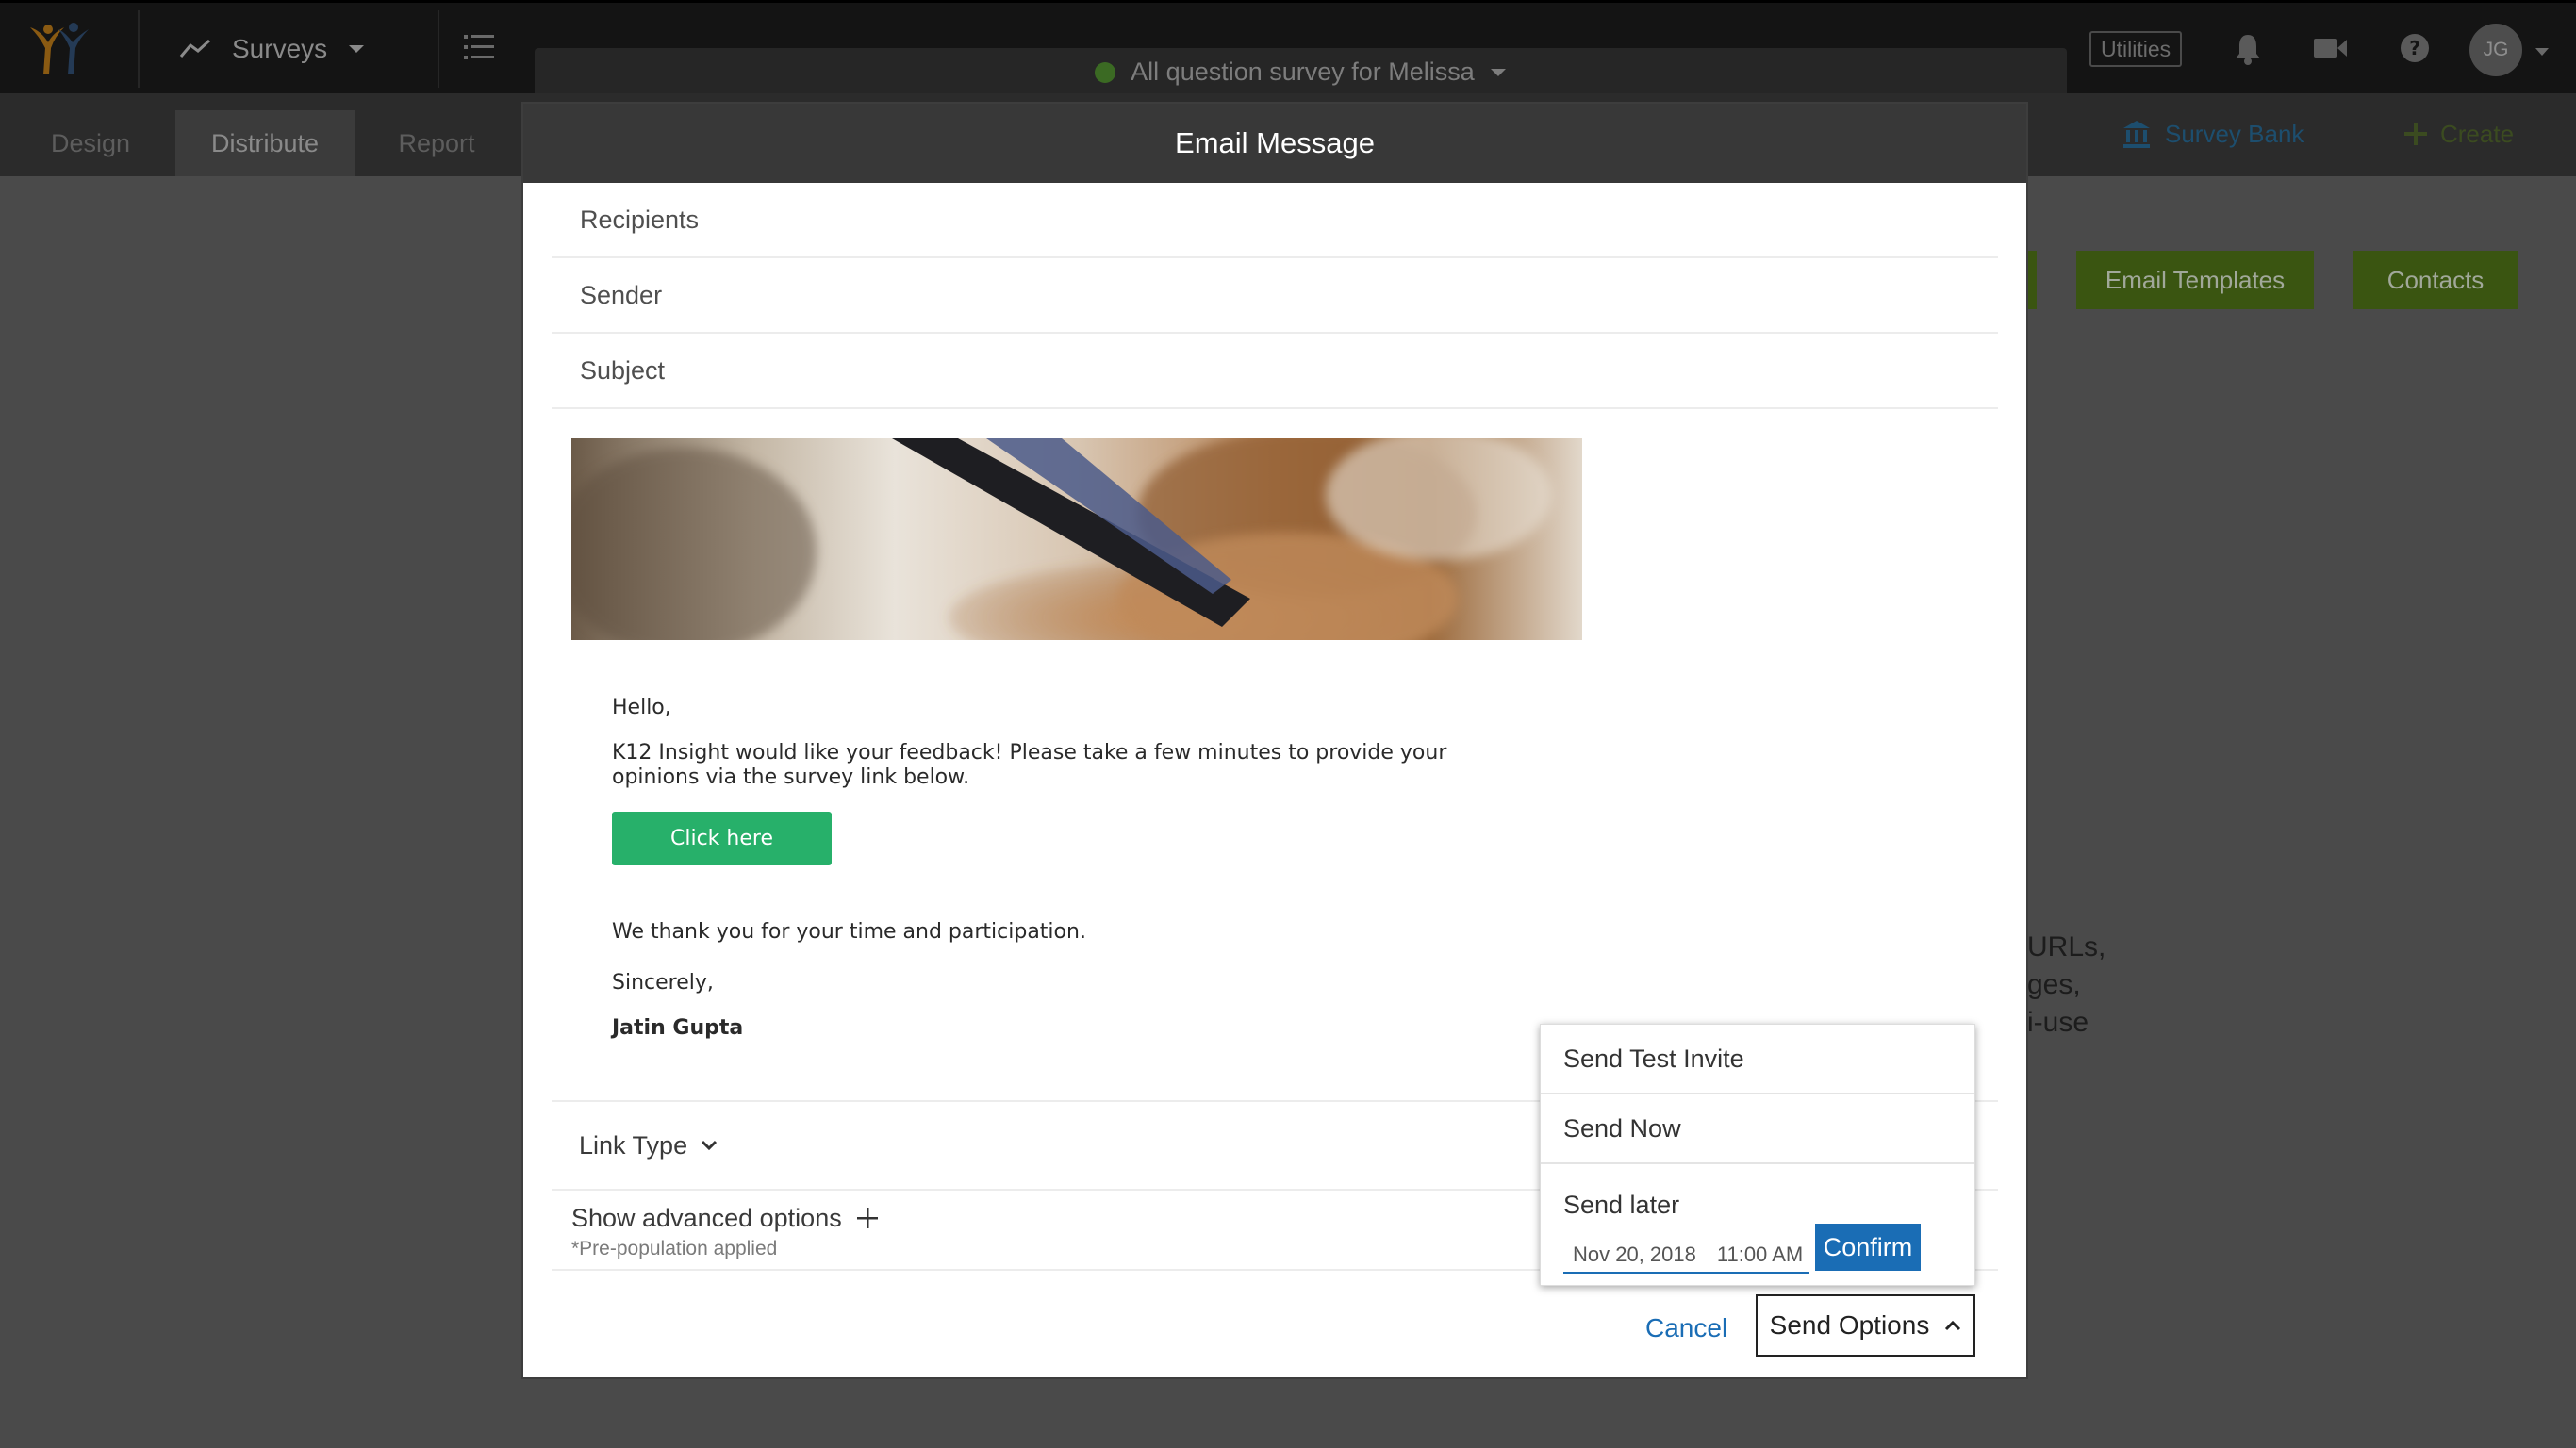 This screenshot has width=2576, height=1448. What do you see at coordinates (1757, 1128) in the screenshot?
I see `send-now-option: Send Now` at bounding box center [1757, 1128].